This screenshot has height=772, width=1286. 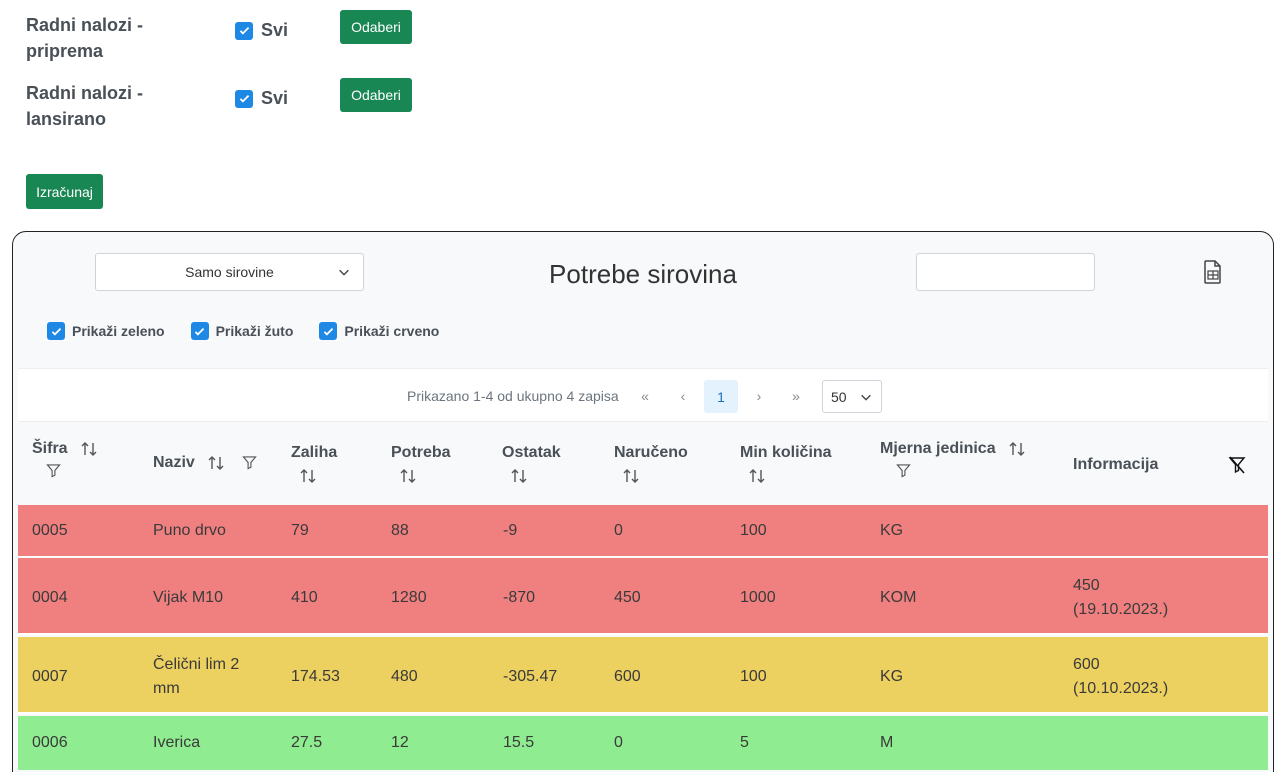 What do you see at coordinates (304, 597) in the screenshot?
I see `cell-zaliha: 410` at bounding box center [304, 597].